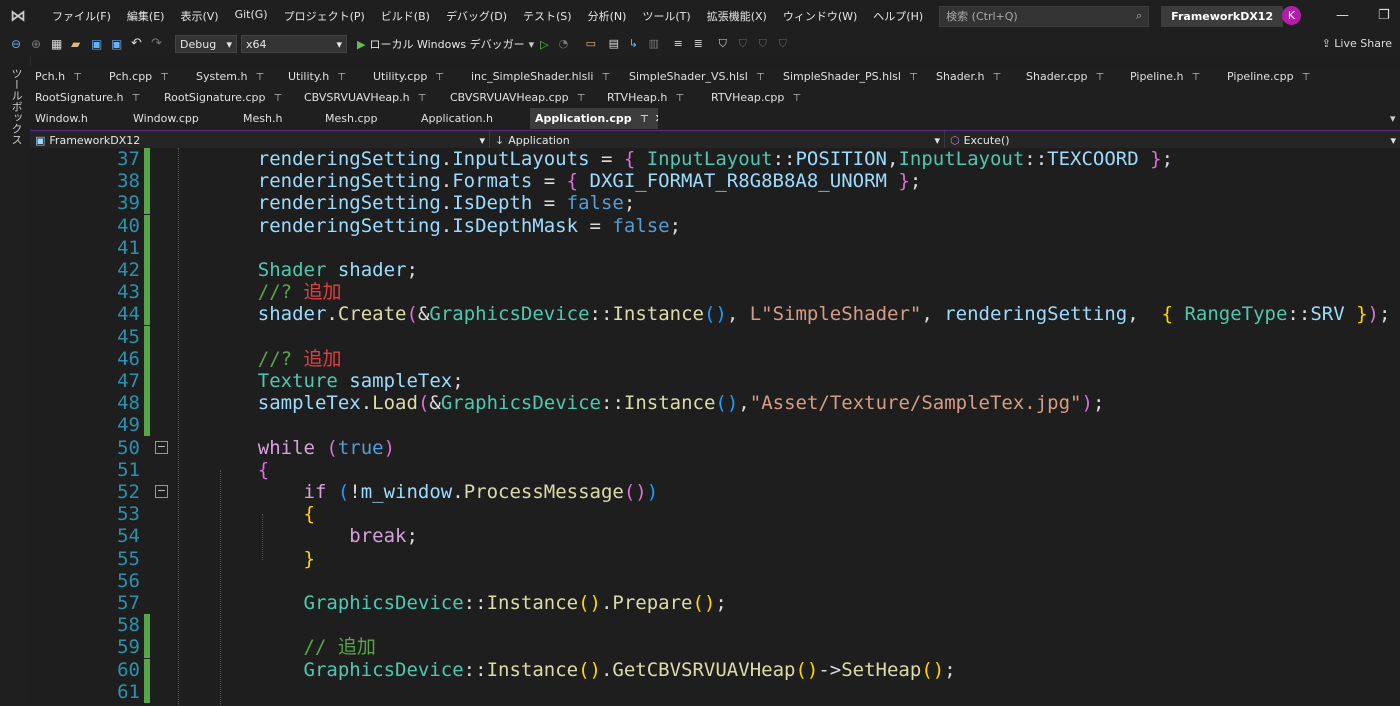 Image resolution: width=1400 pixels, height=706 pixels. I want to click on tab-file: Utility.cpp ⊤, so click(417, 76).